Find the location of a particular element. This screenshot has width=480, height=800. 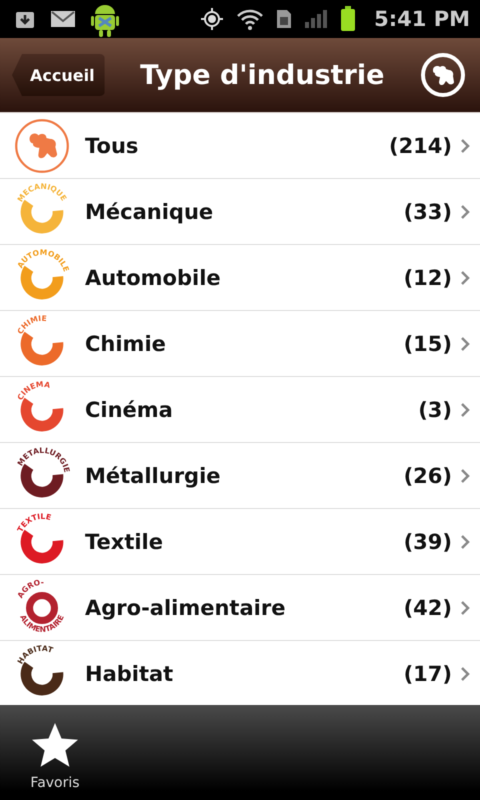

industry-name: Textile is located at coordinates (124, 542).